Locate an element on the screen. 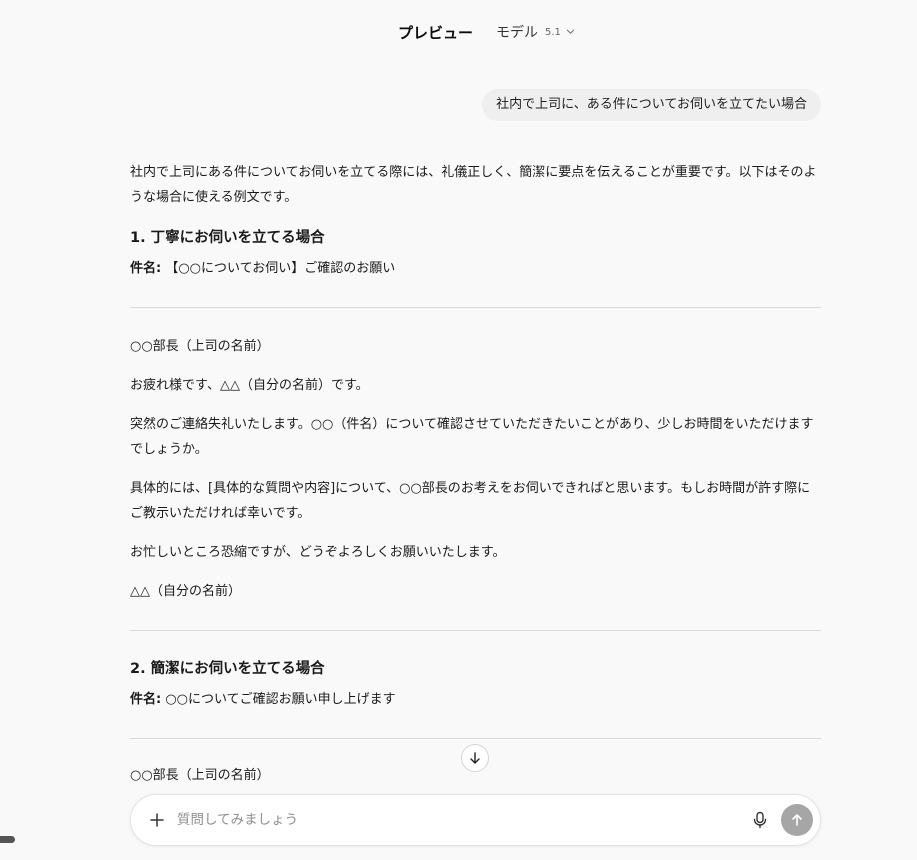  voice-input-button is located at coordinates (760, 820).